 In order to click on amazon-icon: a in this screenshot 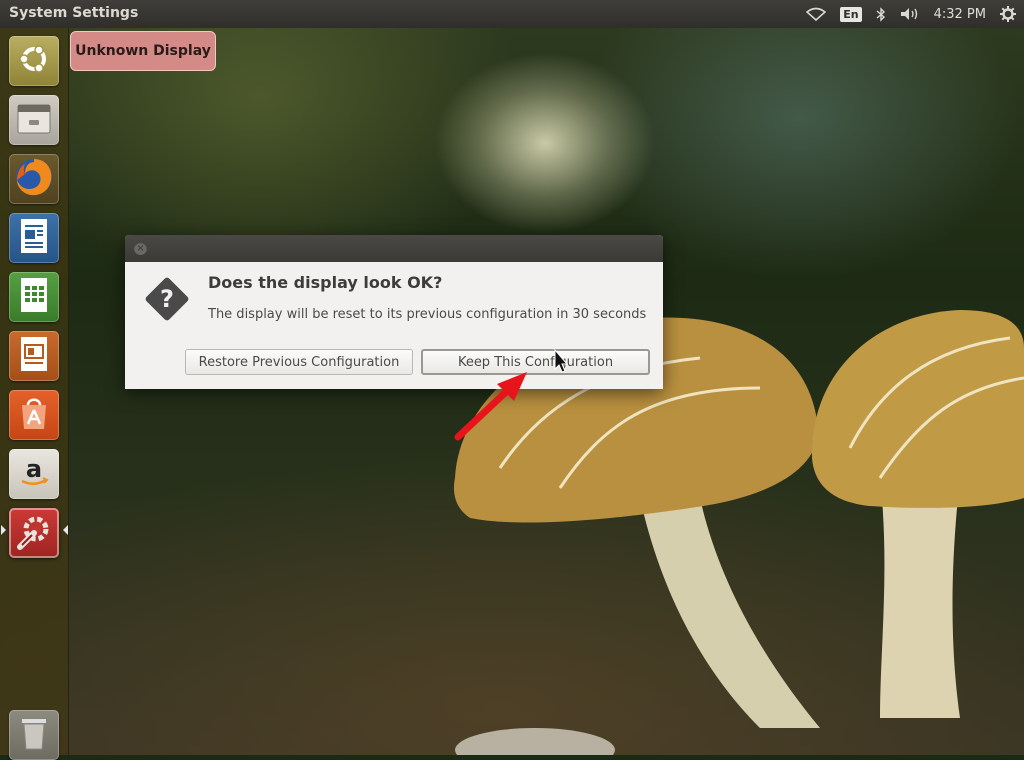, I will do `click(34, 474)`.